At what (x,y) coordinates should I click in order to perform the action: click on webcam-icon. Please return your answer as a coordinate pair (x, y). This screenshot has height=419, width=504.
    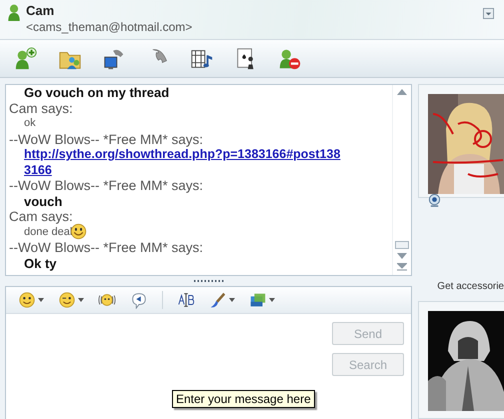
    Looking at the image, I should click on (434, 200).